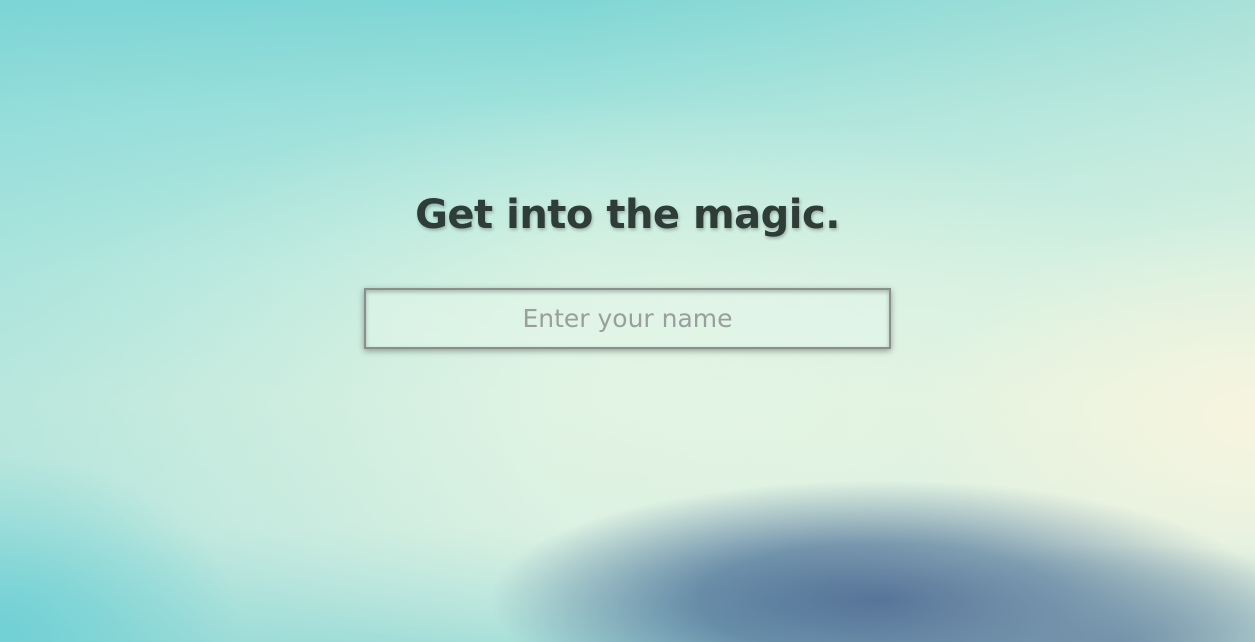 Image resolution: width=1255 pixels, height=642 pixels. Describe the element at coordinates (627, 215) in the screenshot. I see `page-headline: Get into the magic.` at that location.